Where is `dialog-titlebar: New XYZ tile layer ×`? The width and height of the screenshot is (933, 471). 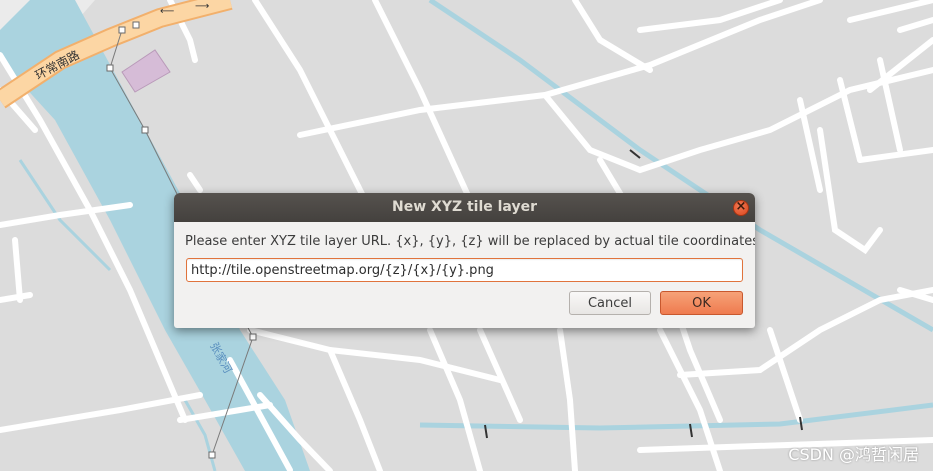 dialog-titlebar: New XYZ tile layer × is located at coordinates (464, 207).